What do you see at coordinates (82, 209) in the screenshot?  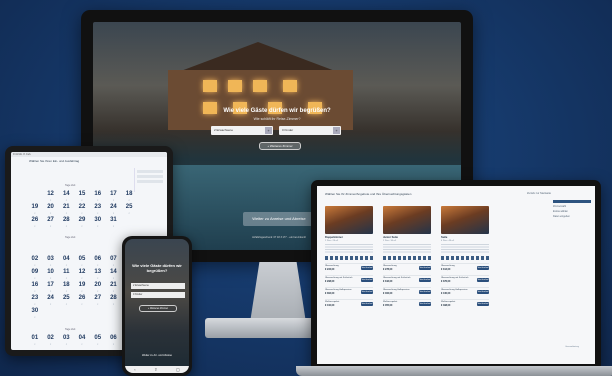 I see `calendar-day: 22` at bounding box center [82, 209].